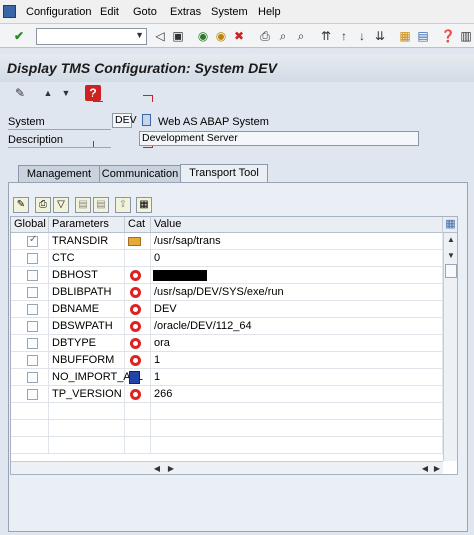 The image size is (474, 535). I want to click on redacted-value, so click(180, 275).